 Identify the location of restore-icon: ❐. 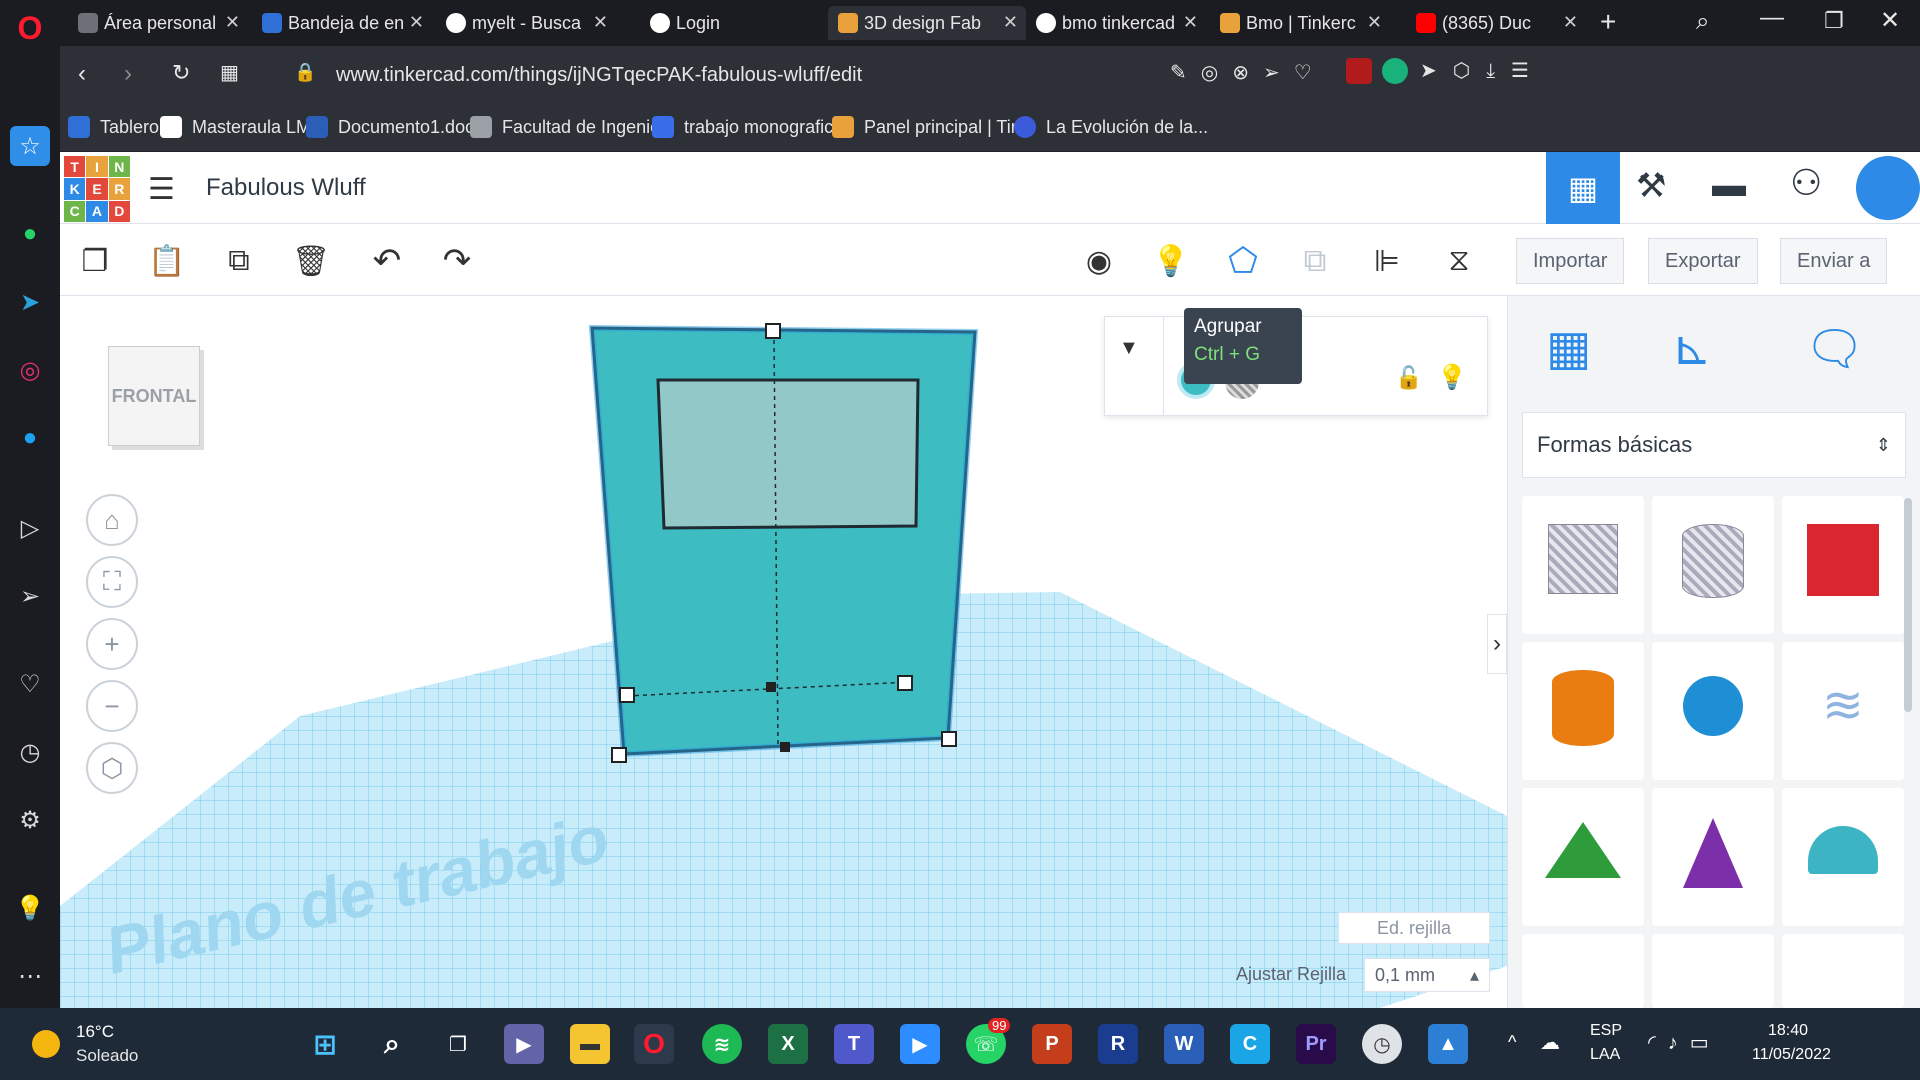
(1834, 21).